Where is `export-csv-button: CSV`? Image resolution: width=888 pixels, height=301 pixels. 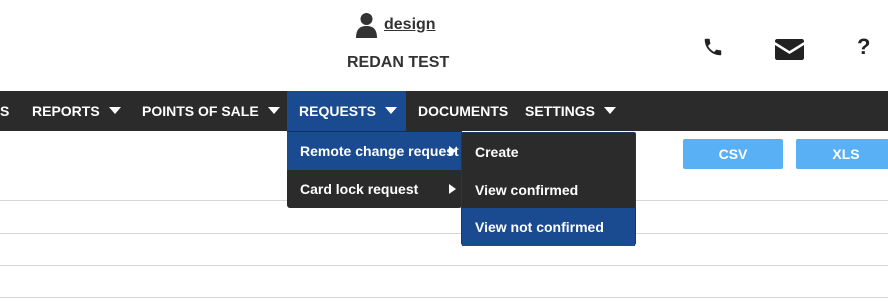
export-csv-button: CSV is located at coordinates (733, 154).